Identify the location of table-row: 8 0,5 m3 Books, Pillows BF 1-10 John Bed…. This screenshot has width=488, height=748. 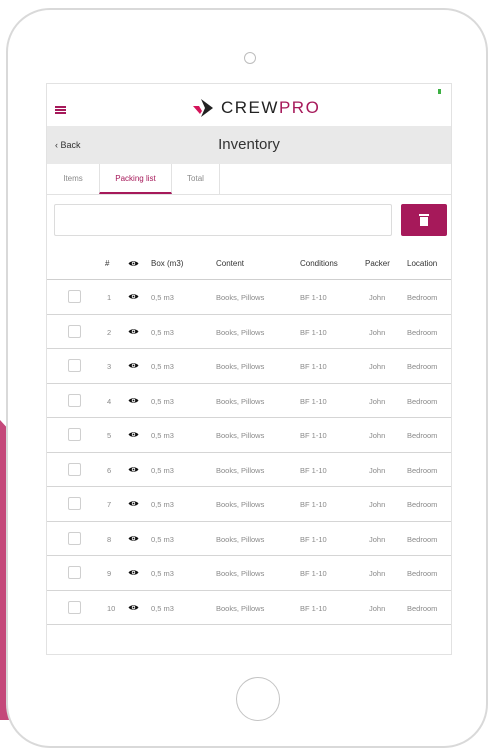
(249, 539).